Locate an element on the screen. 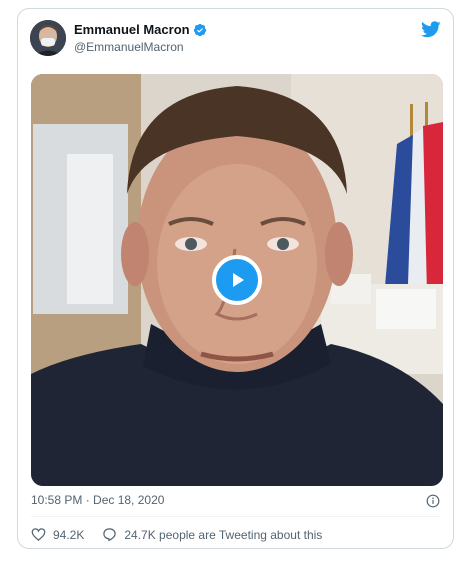  info-icon is located at coordinates (433, 501).